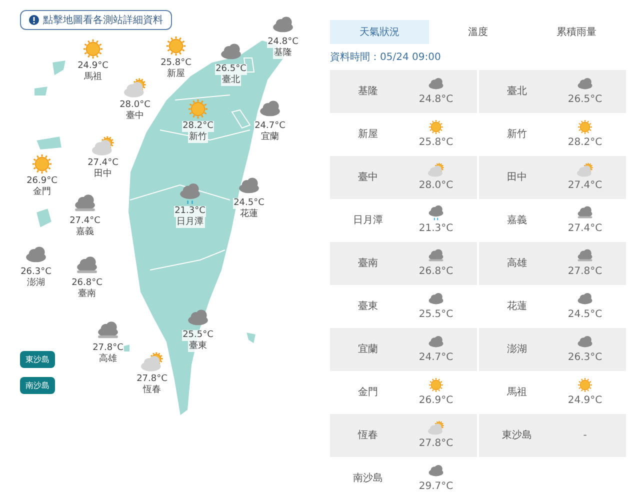  Describe the element at coordinates (436, 487) in the screenshot. I see `station-temperature: 29.7°C` at that location.